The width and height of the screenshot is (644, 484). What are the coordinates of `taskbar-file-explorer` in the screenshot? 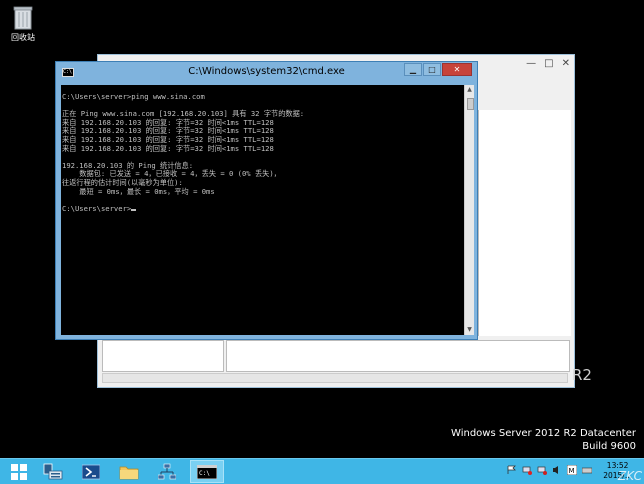 It's located at (129, 471).